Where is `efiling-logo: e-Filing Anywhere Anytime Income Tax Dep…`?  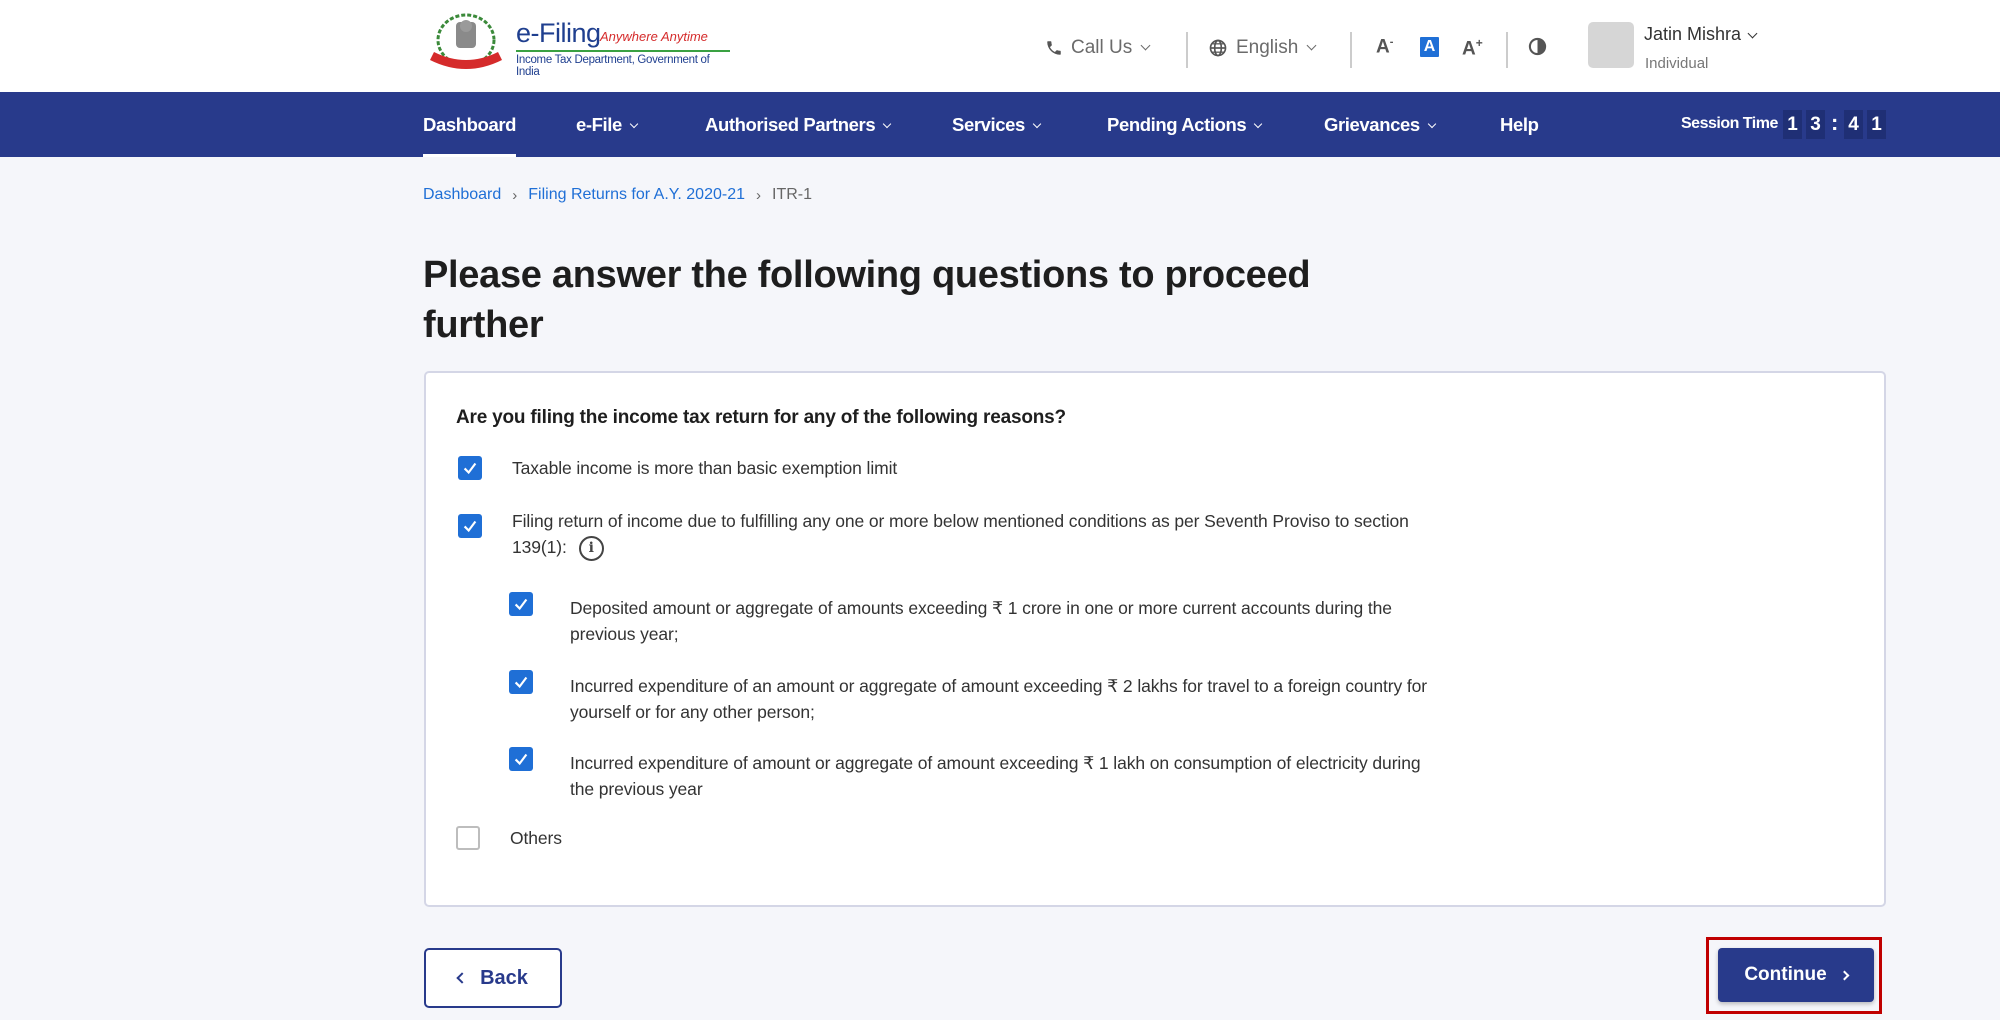
efiling-logo: e-Filing Anywhere Anytime Income Tax Dep… is located at coordinates (577, 45).